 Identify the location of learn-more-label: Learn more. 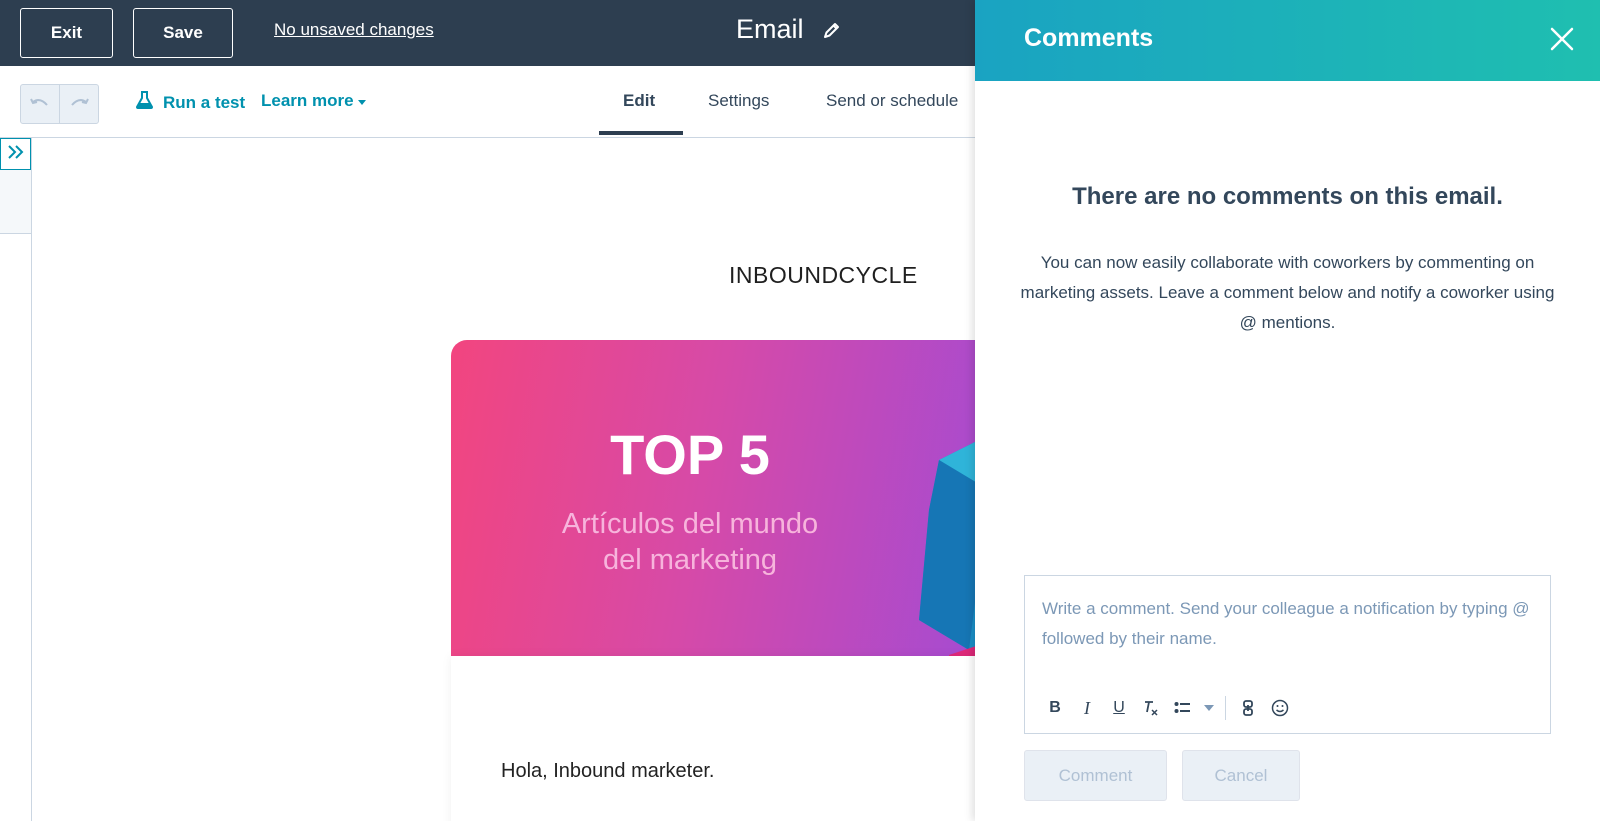
(307, 100).